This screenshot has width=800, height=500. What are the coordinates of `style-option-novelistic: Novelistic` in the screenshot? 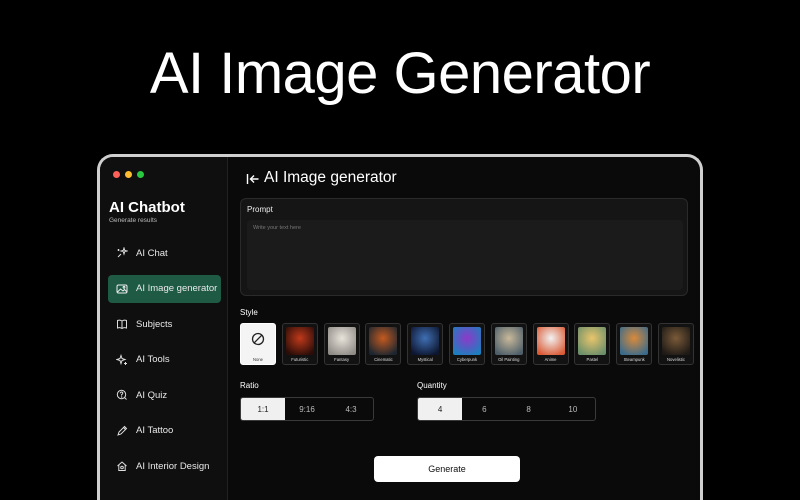 It's located at (675, 344).